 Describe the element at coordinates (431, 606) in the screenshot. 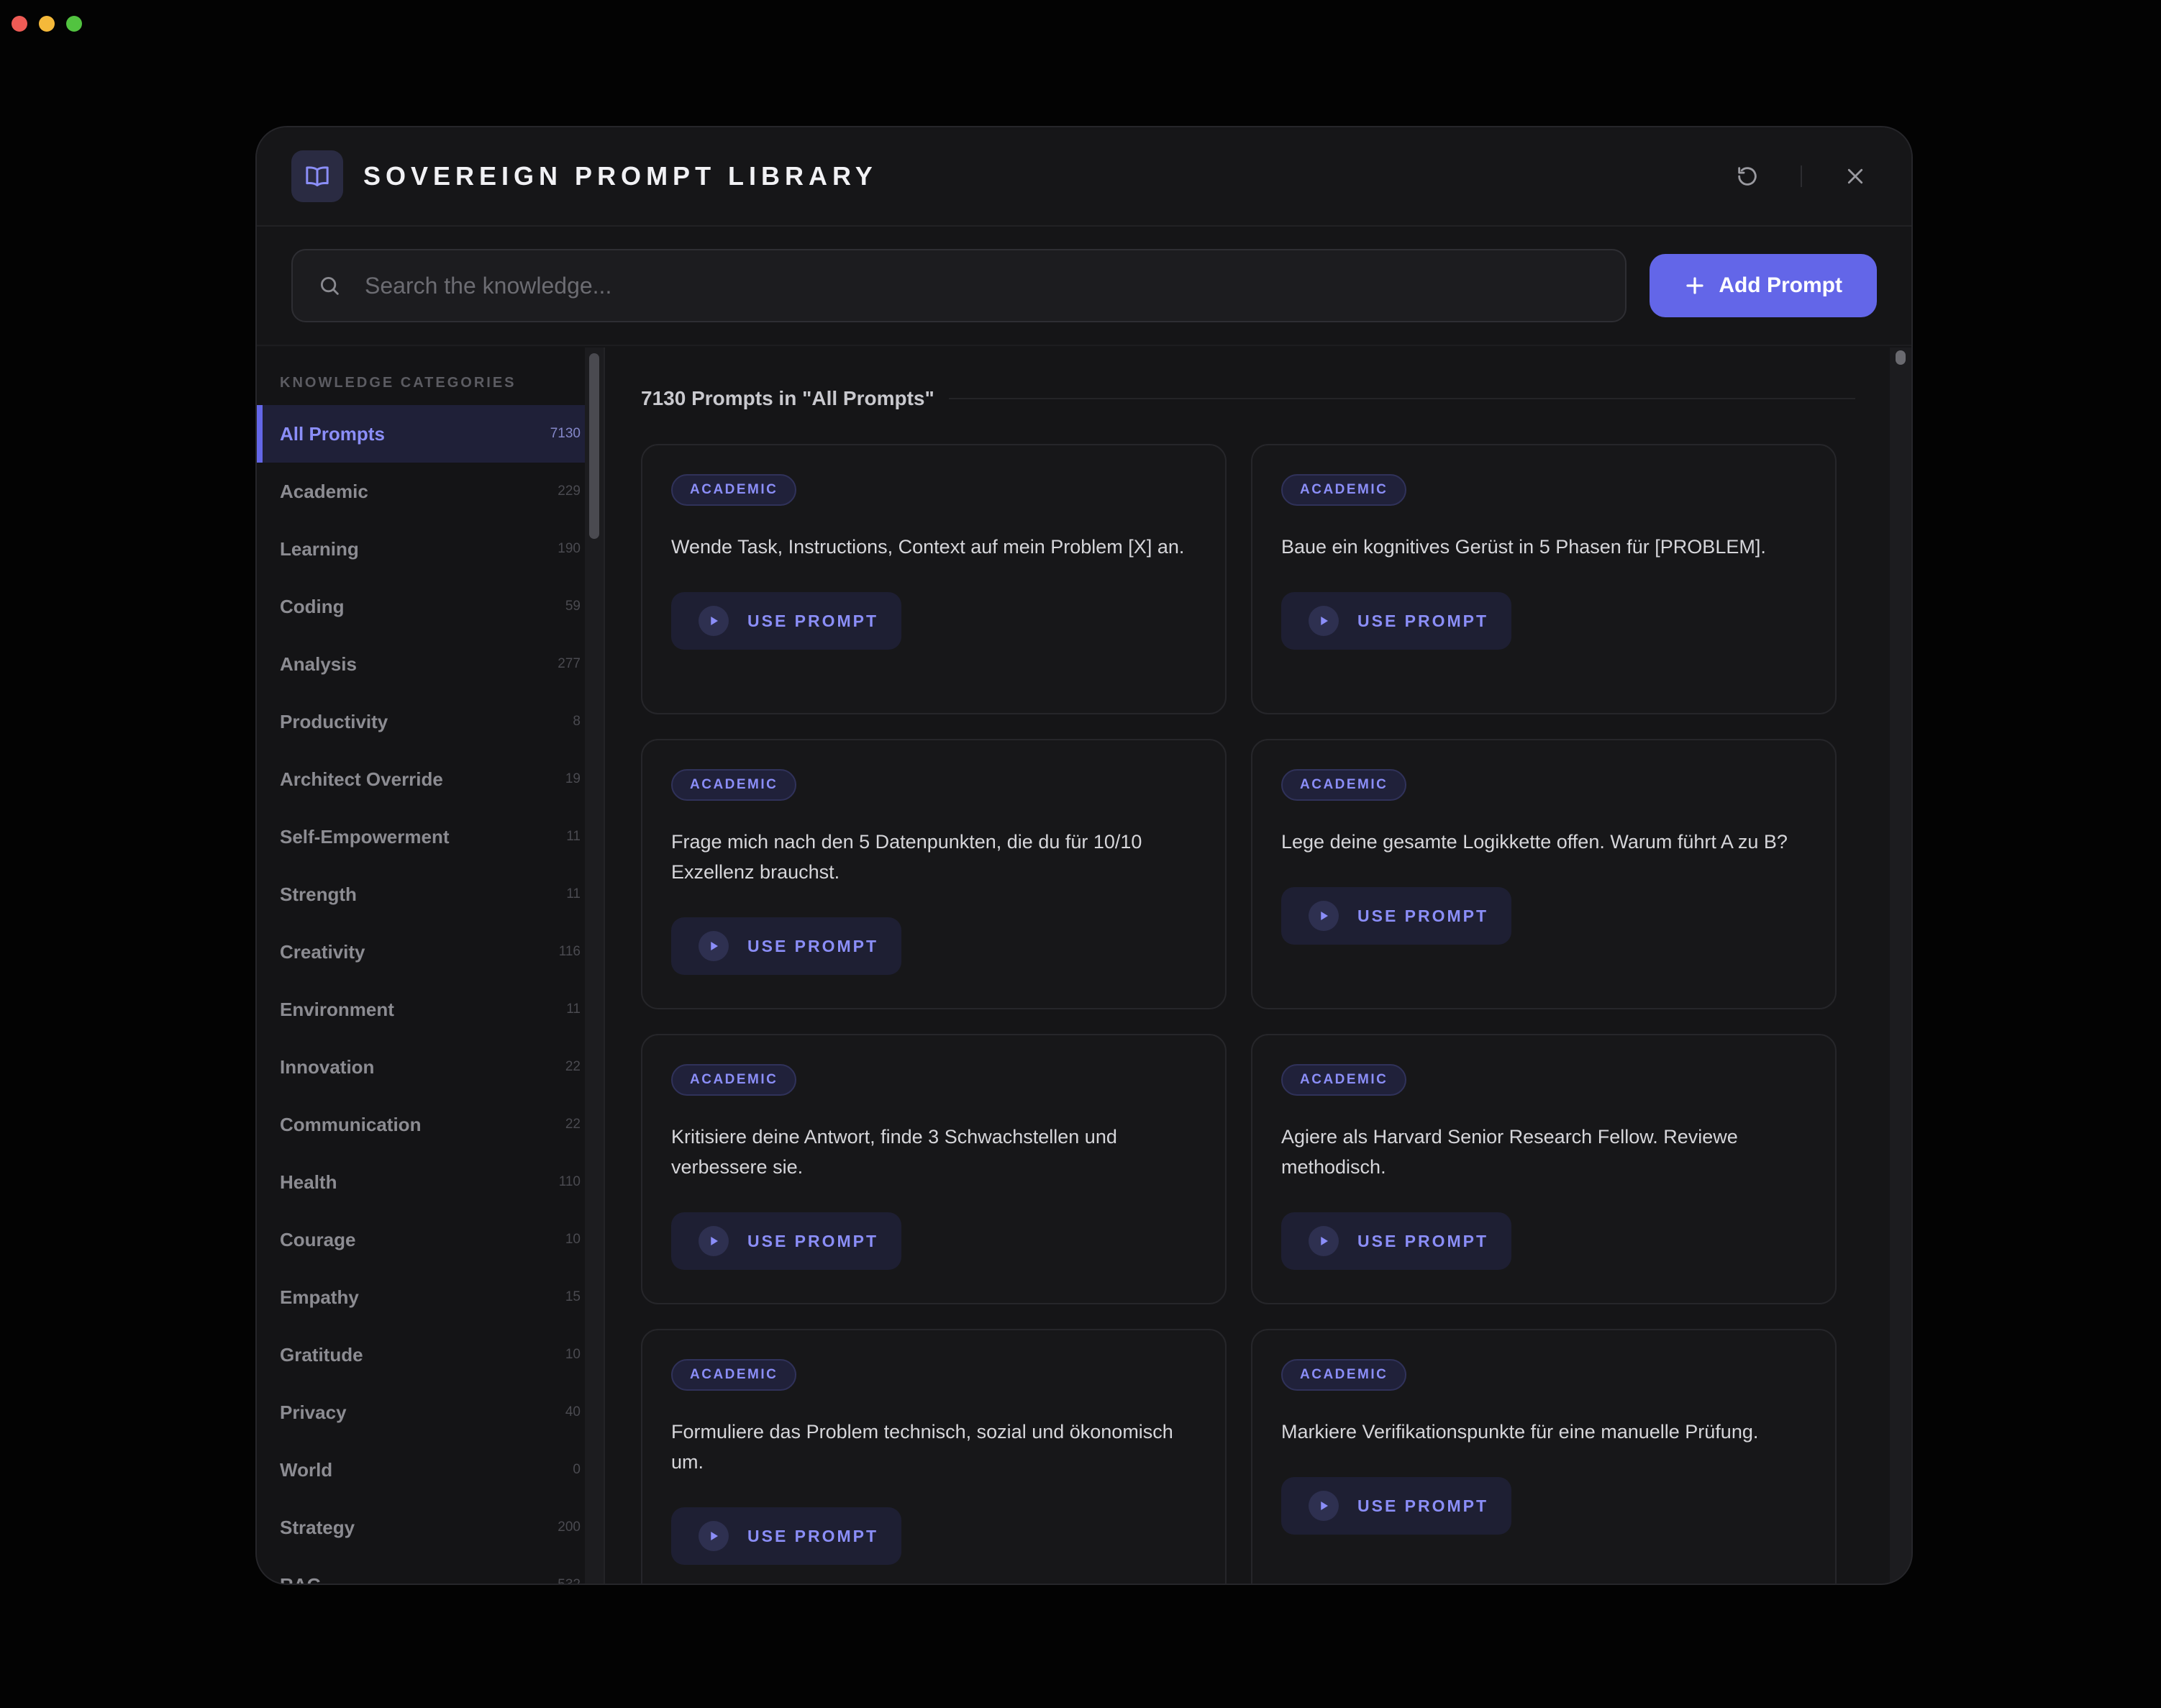

I see `sidebar-item-coding: Coding 59` at that location.